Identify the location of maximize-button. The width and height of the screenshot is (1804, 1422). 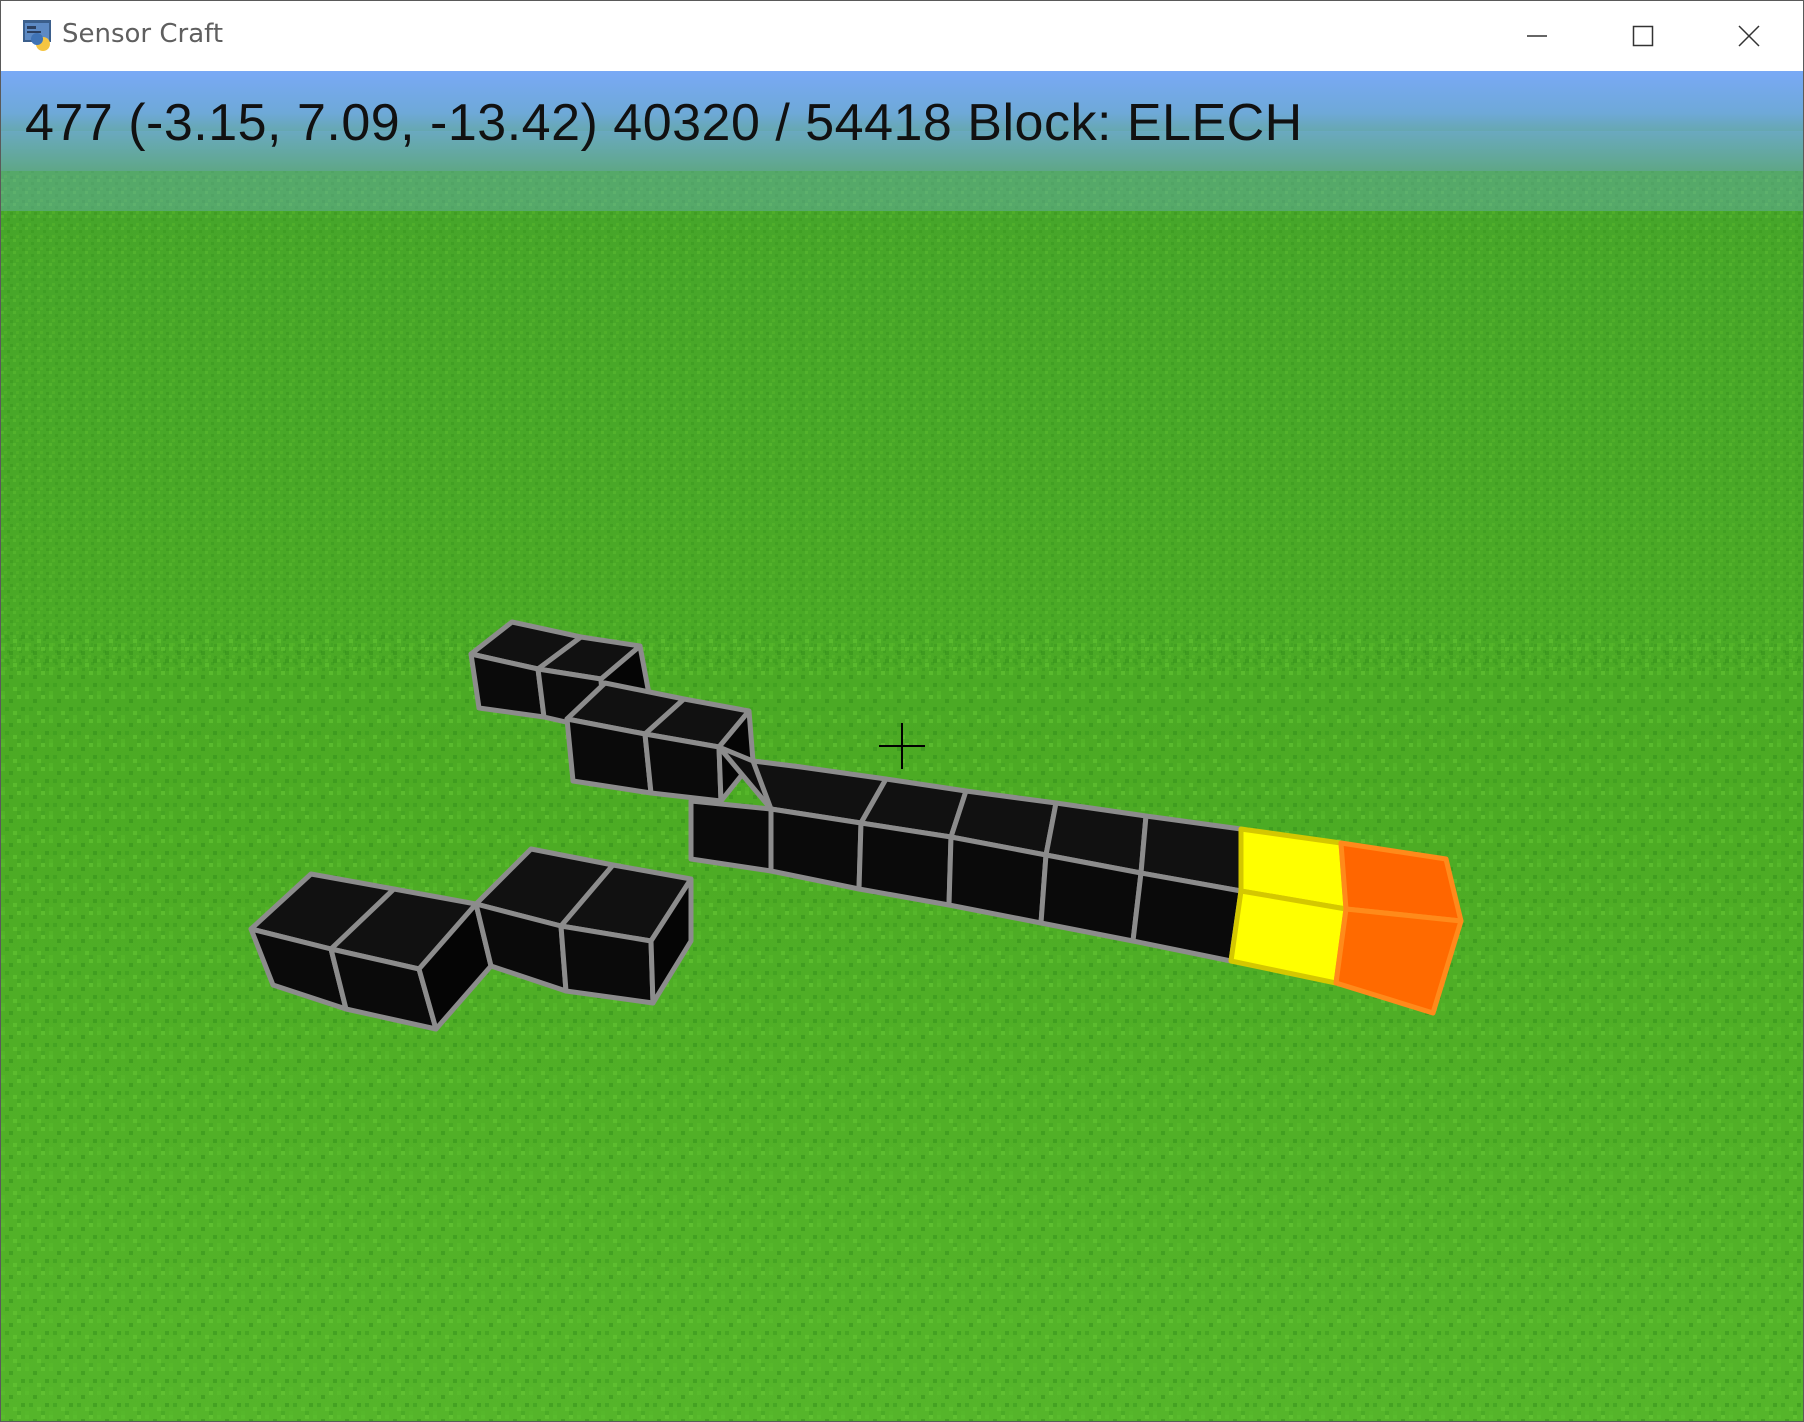
(1643, 36).